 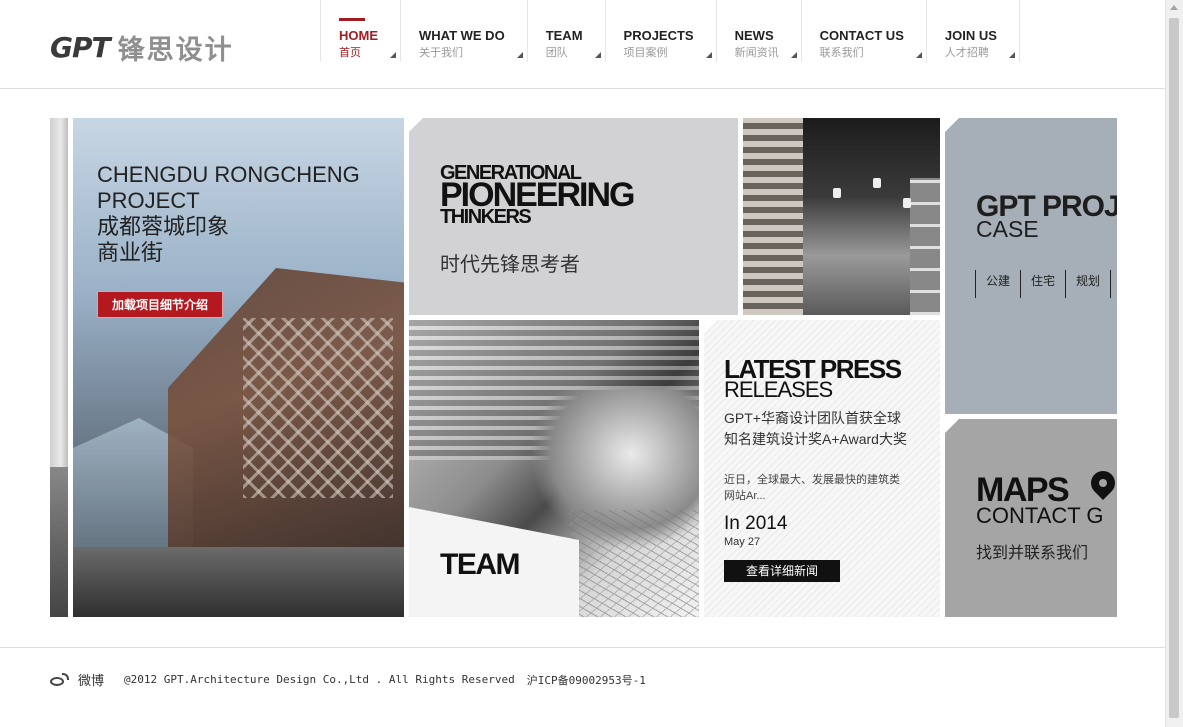 What do you see at coordinates (841, 216) in the screenshot?
I see `interior-photo-tile` at bounding box center [841, 216].